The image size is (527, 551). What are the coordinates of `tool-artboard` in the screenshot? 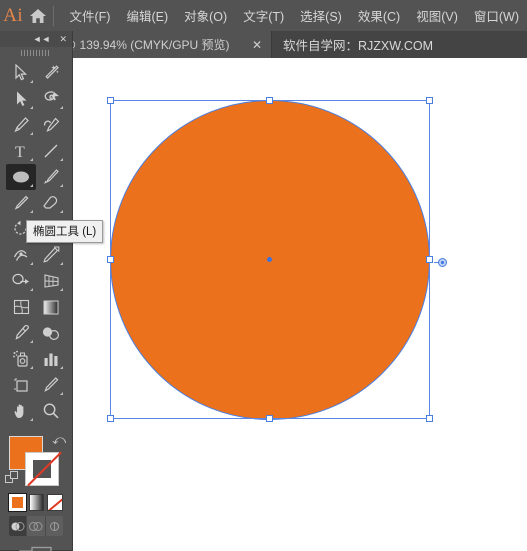 It's located at (21, 385).